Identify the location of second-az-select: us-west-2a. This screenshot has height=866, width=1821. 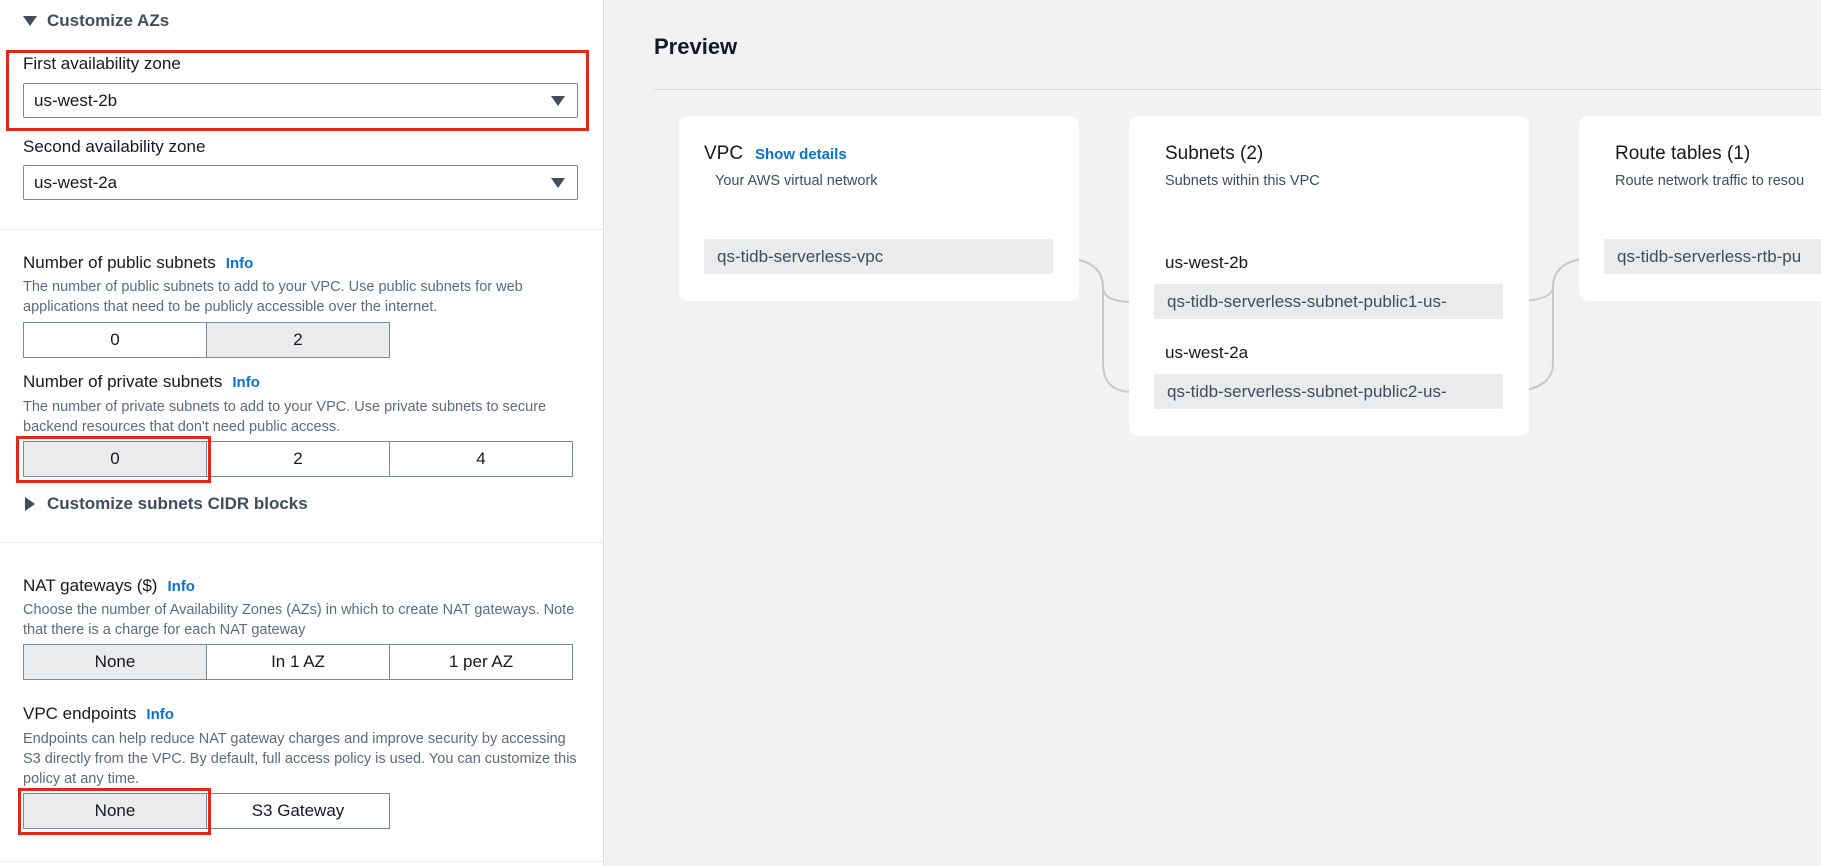
(300, 182).